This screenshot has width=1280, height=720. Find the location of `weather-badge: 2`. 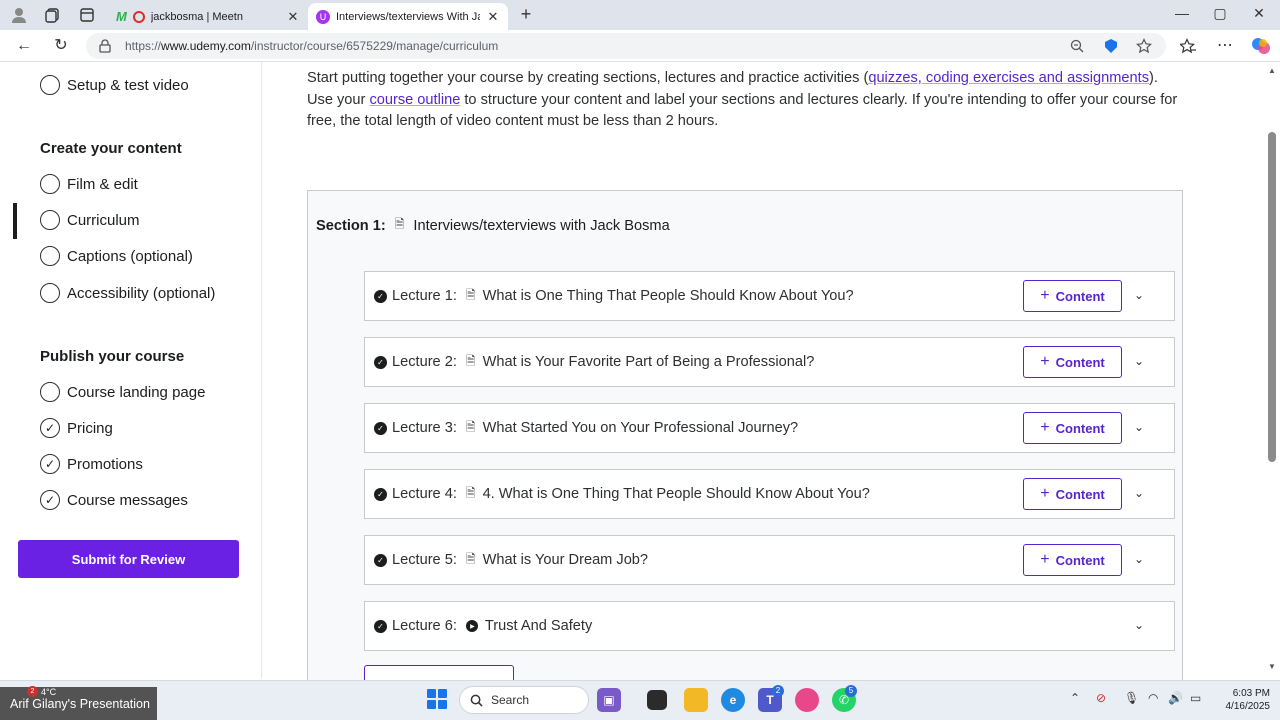

weather-badge: 2 is located at coordinates (32, 691).